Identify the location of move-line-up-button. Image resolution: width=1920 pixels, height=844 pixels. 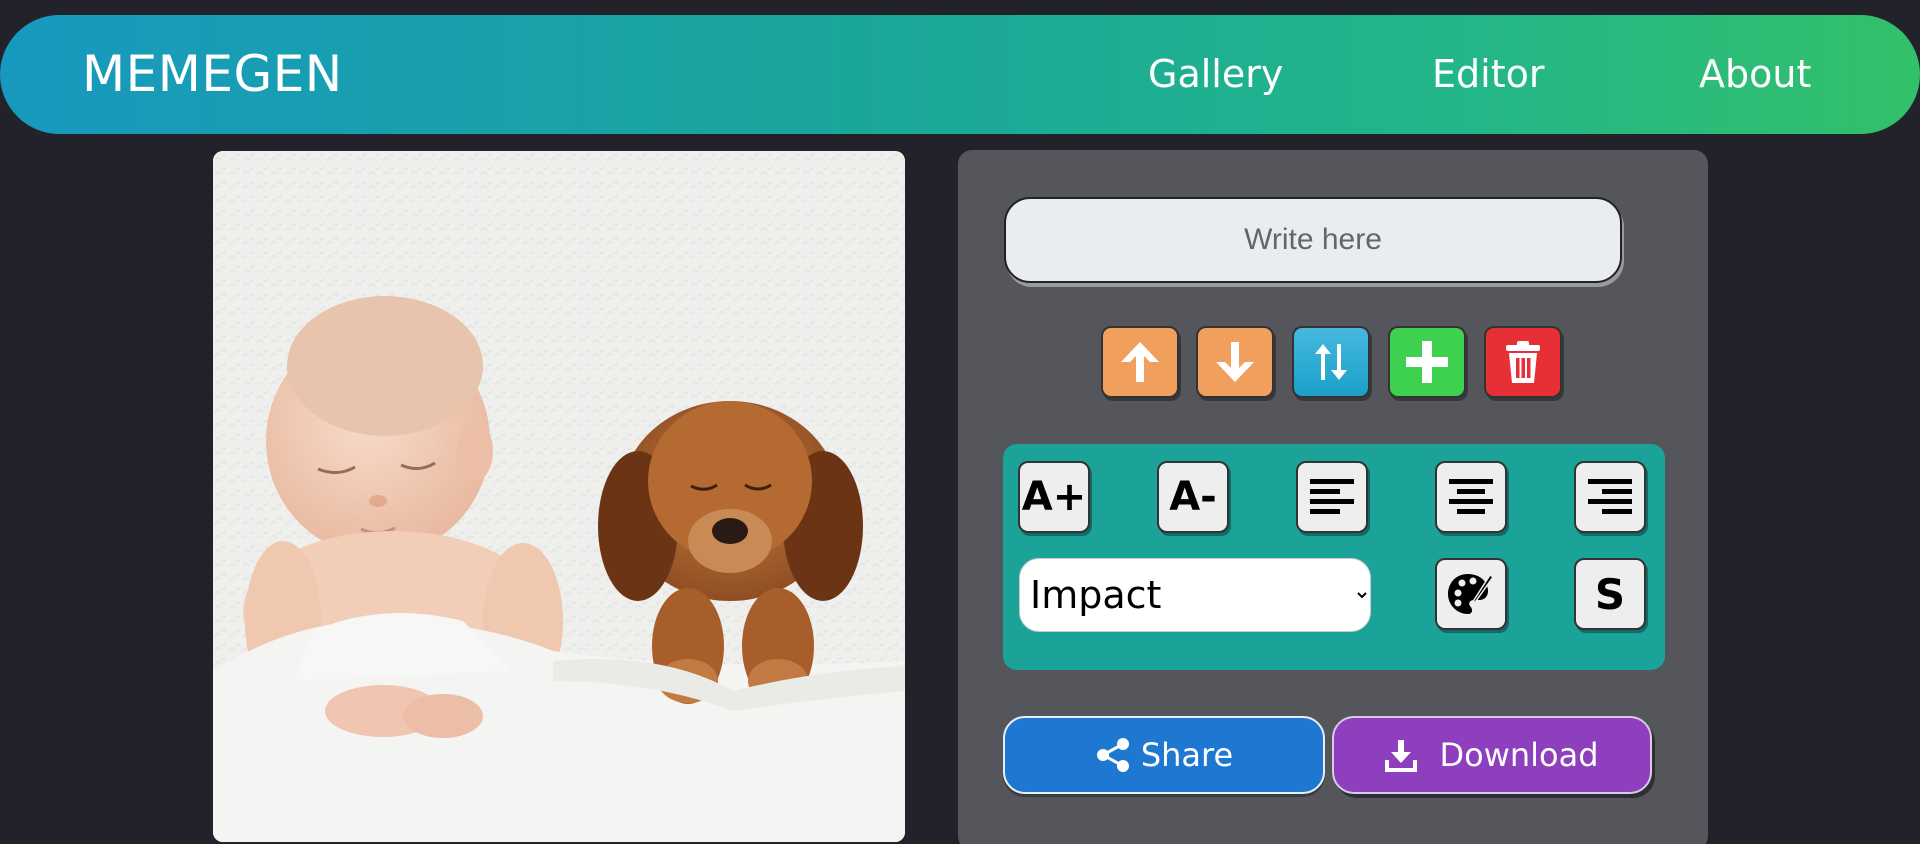
(1140, 362).